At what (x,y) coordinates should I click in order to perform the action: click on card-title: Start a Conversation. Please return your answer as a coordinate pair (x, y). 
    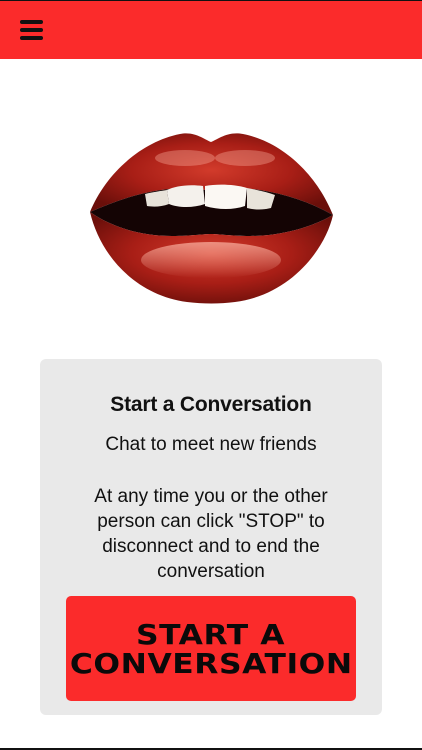
    Looking at the image, I should click on (211, 404).